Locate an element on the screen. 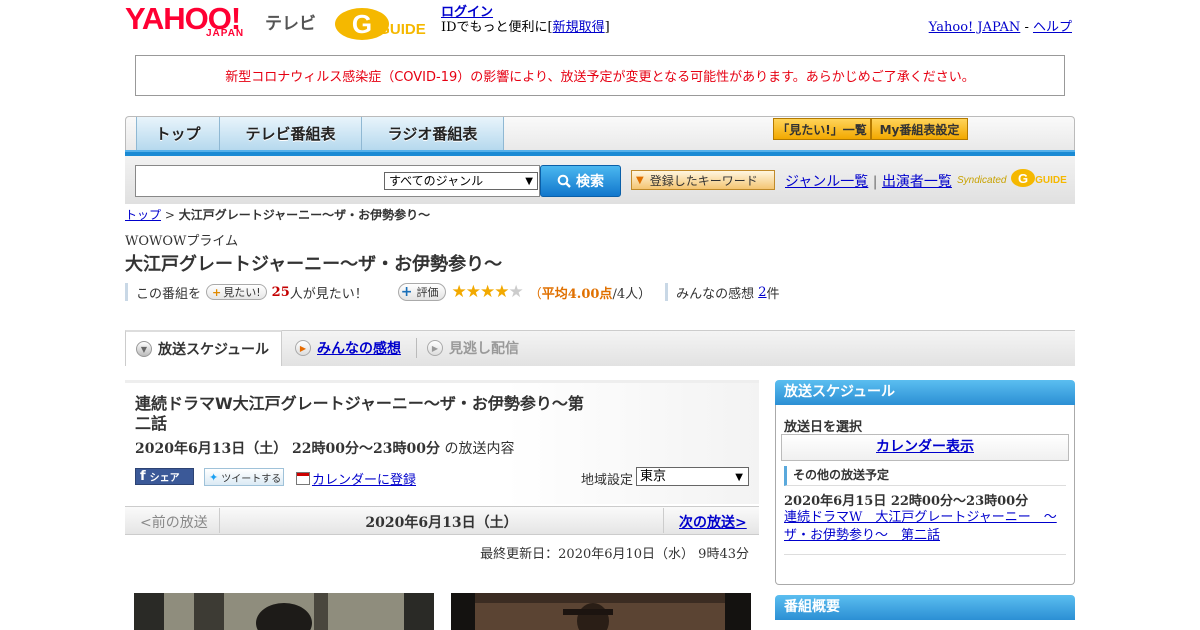 The height and width of the screenshot is (630, 1200). tweet-button: ✦ ツイートする is located at coordinates (244, 477).